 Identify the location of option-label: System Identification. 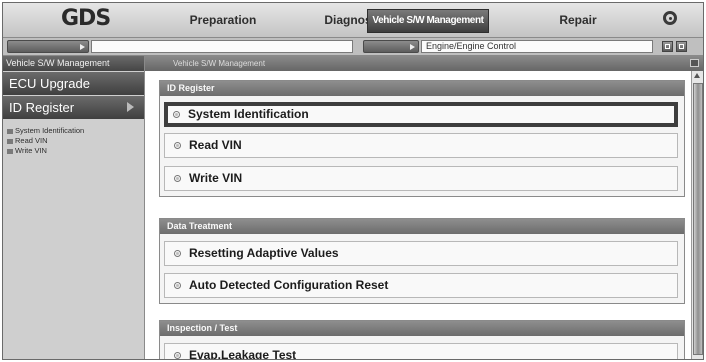
(248, 114).